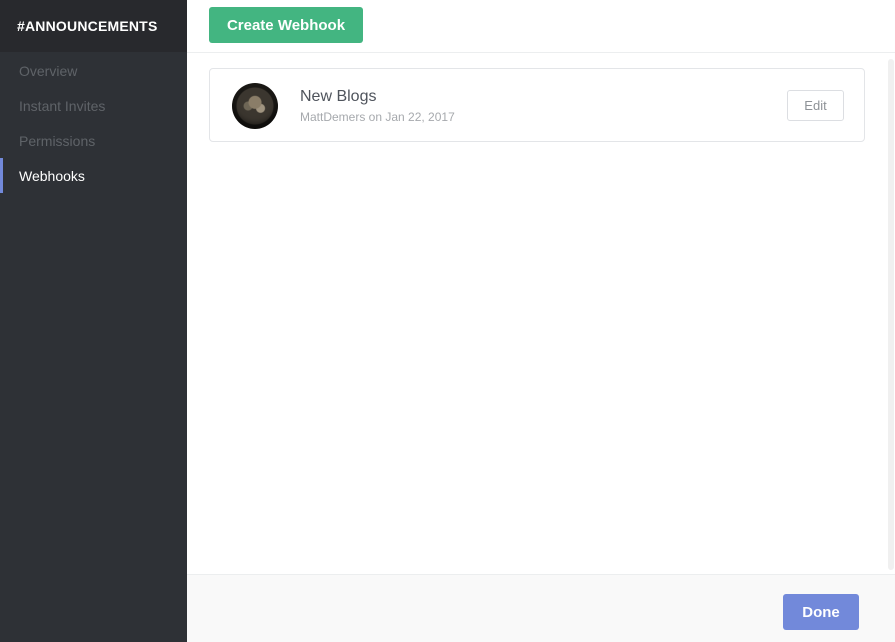 Image resolution: width=895 pixels, height=642 pixels. What do you see at coordinates (821, 612) in the screenshot?
I see `done-button: Done` at bounding box center [821, 612].